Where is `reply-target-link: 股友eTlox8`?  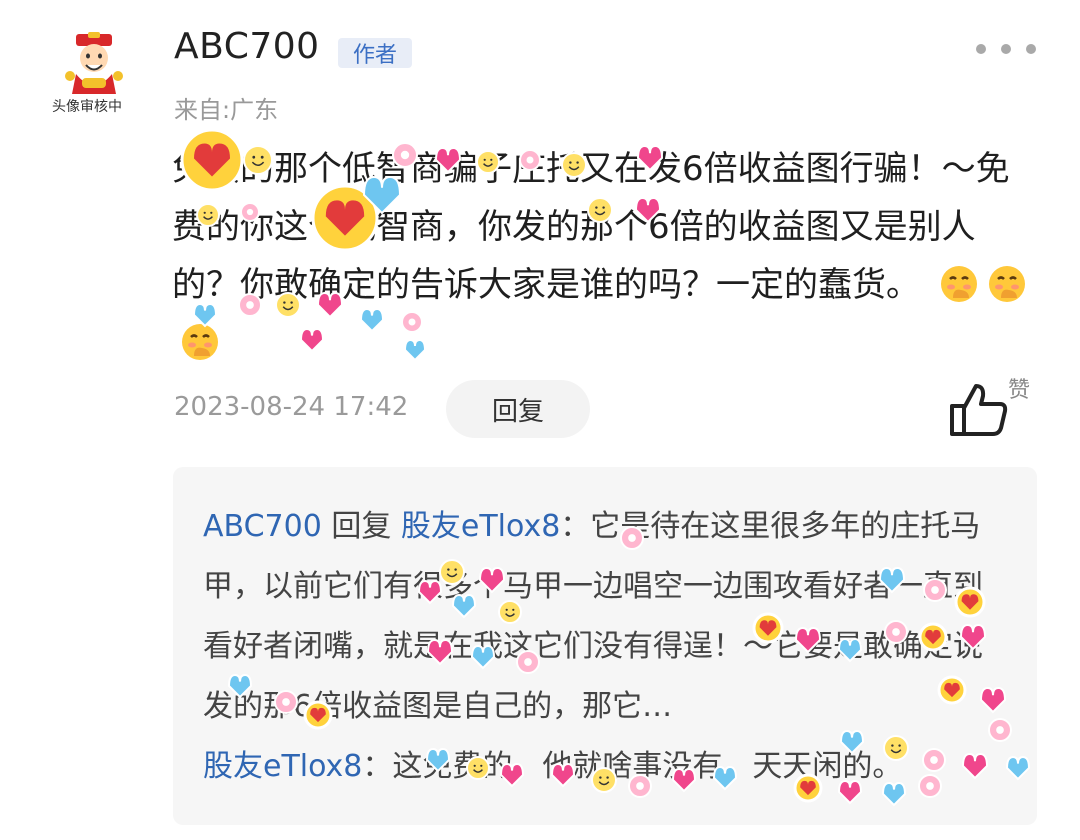 reply-target-link: 股友eTlox8 is located at coordinates (480, 526).